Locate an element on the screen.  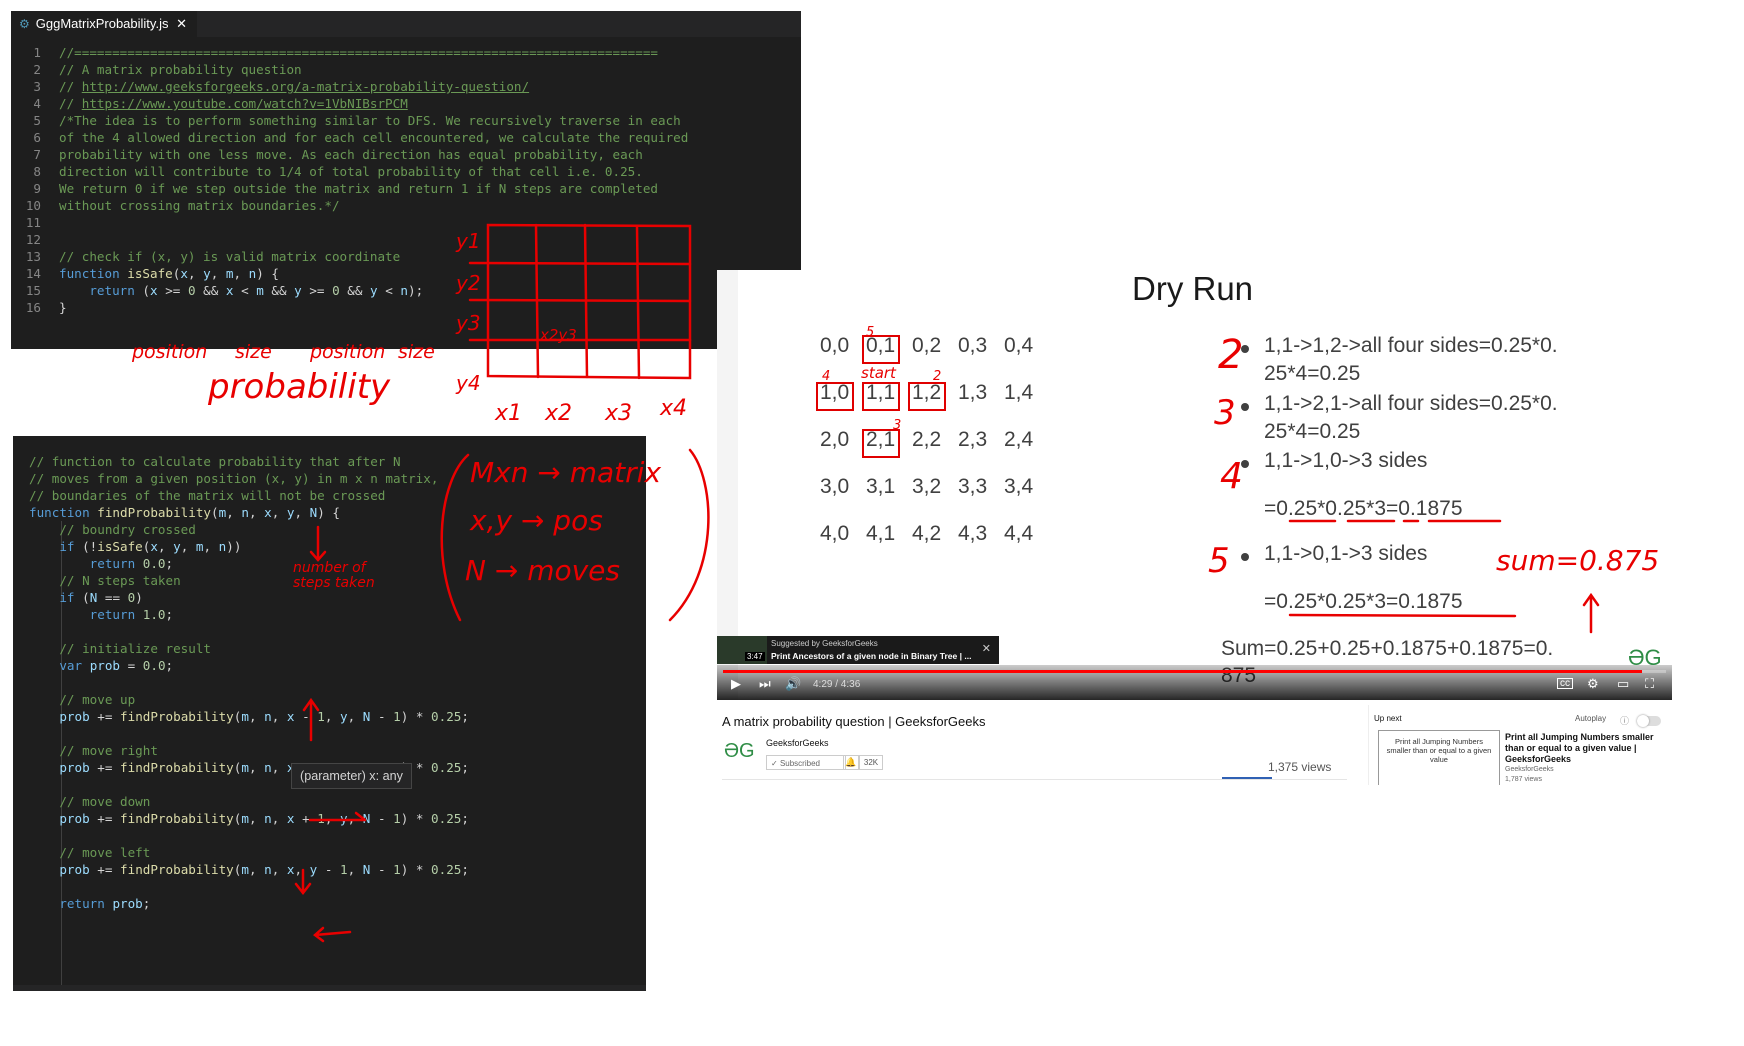
ink-y4: y4 is located at coordinates (468, 383).